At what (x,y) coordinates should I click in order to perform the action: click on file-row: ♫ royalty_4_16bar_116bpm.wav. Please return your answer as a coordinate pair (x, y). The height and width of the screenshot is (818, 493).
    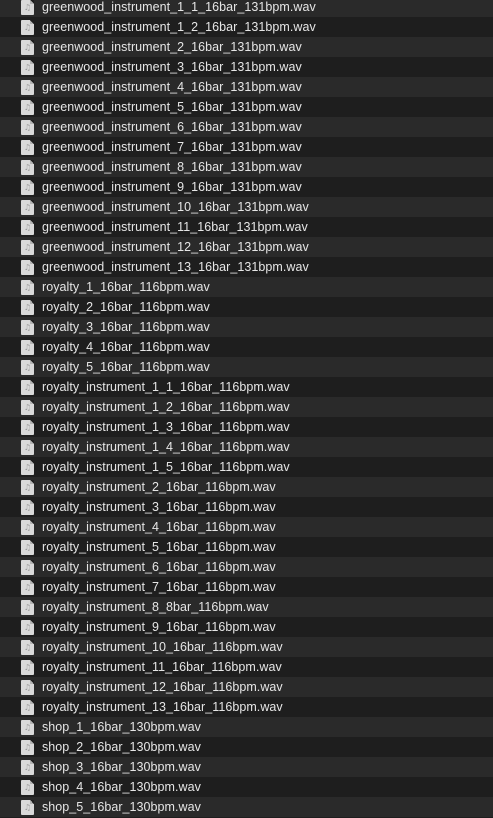
    Looking at the image, I should click on (246, 347).